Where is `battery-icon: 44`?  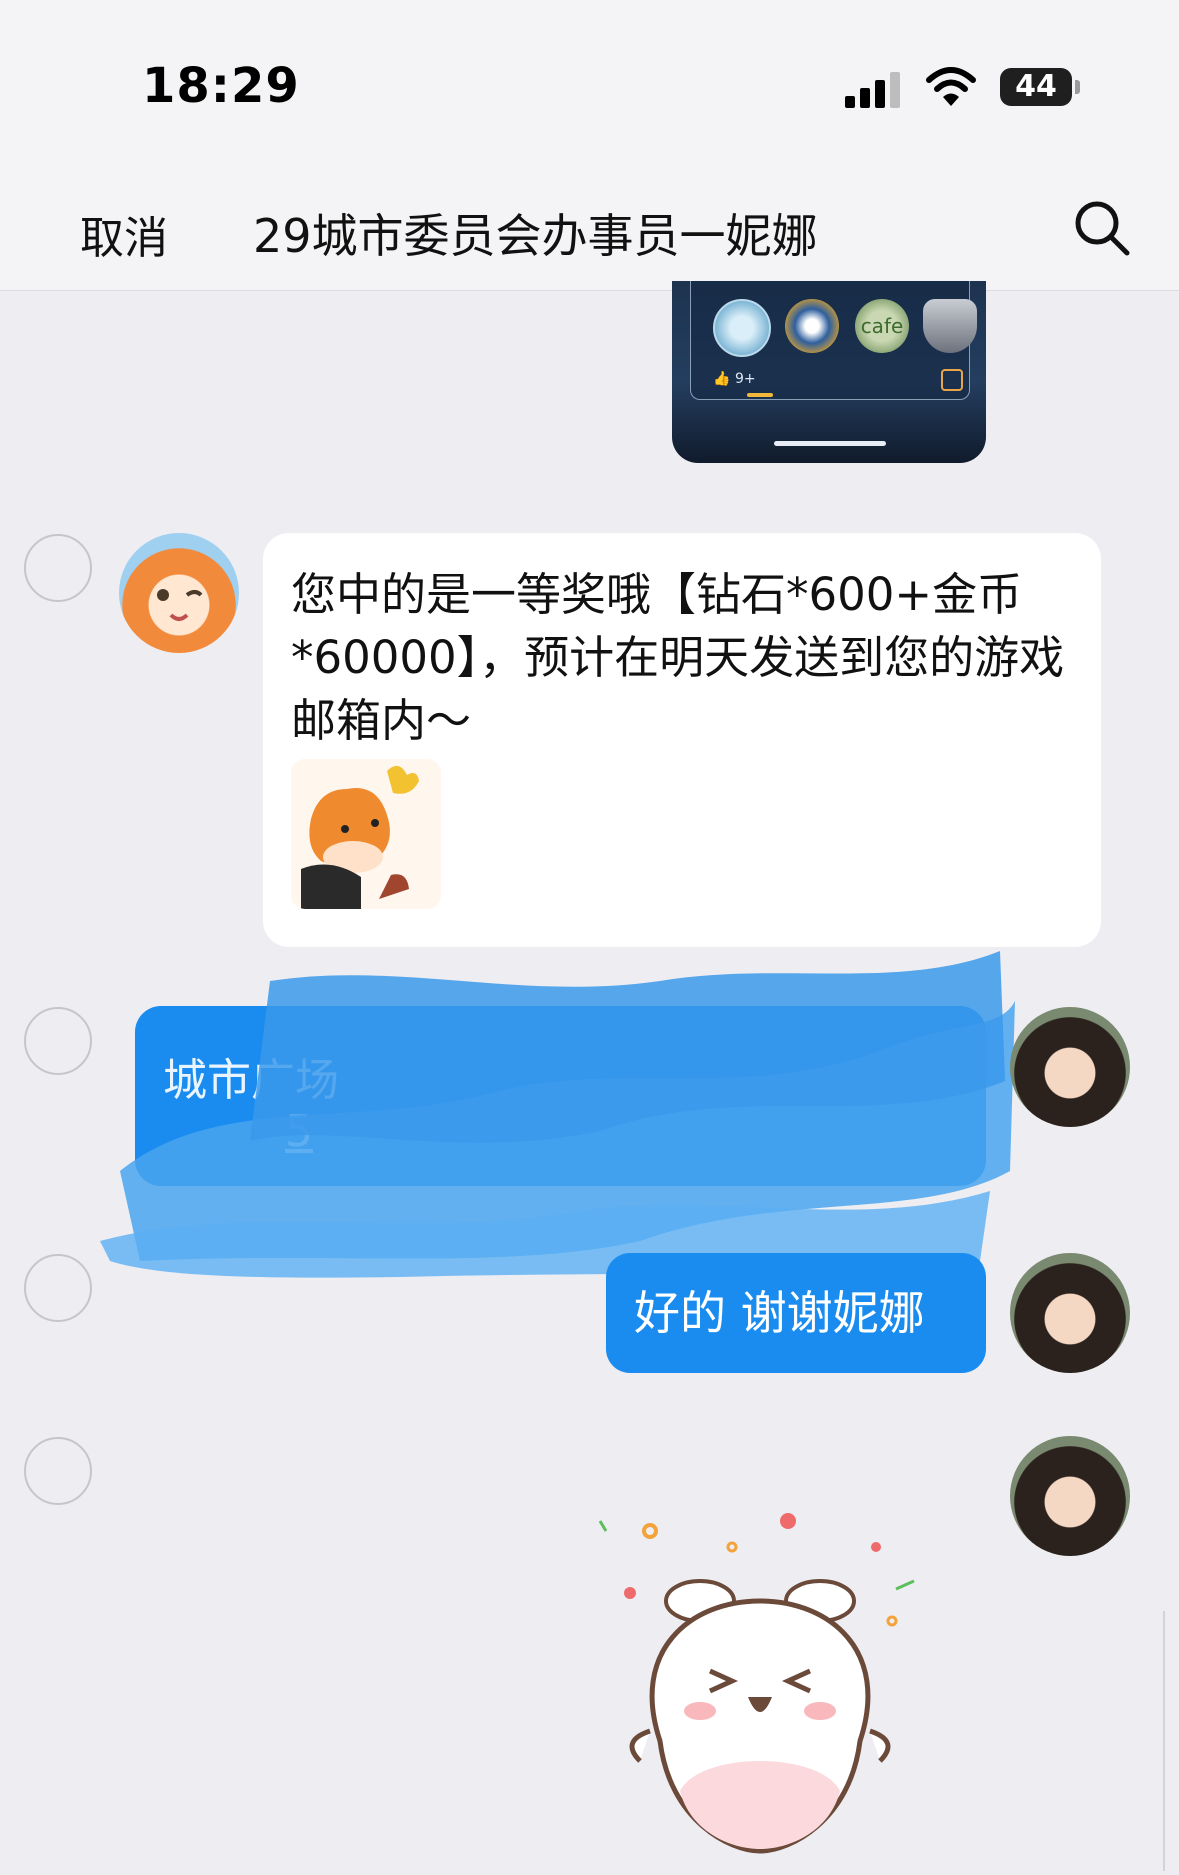
battery-icon: 44 is located at coordinates (1040, 87).